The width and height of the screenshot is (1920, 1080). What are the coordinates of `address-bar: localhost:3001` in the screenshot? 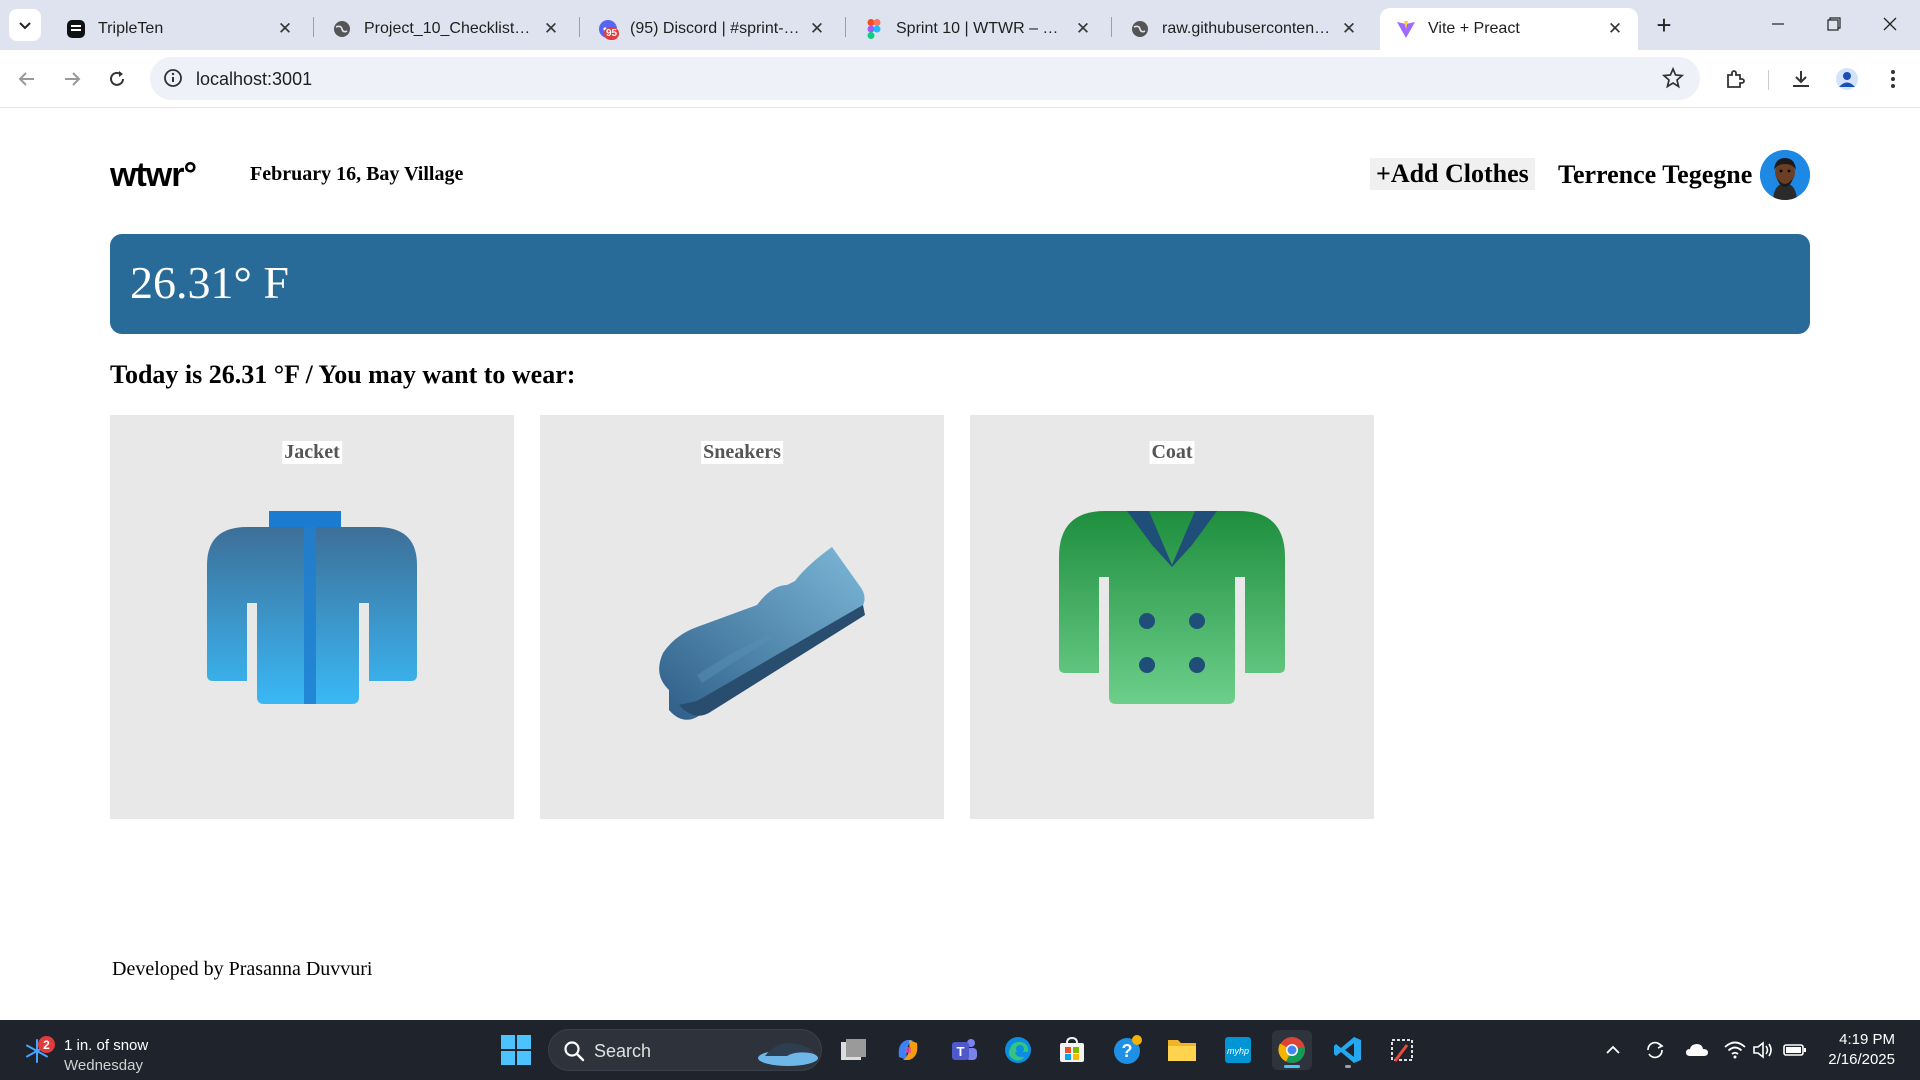 It's located at (925, 78).